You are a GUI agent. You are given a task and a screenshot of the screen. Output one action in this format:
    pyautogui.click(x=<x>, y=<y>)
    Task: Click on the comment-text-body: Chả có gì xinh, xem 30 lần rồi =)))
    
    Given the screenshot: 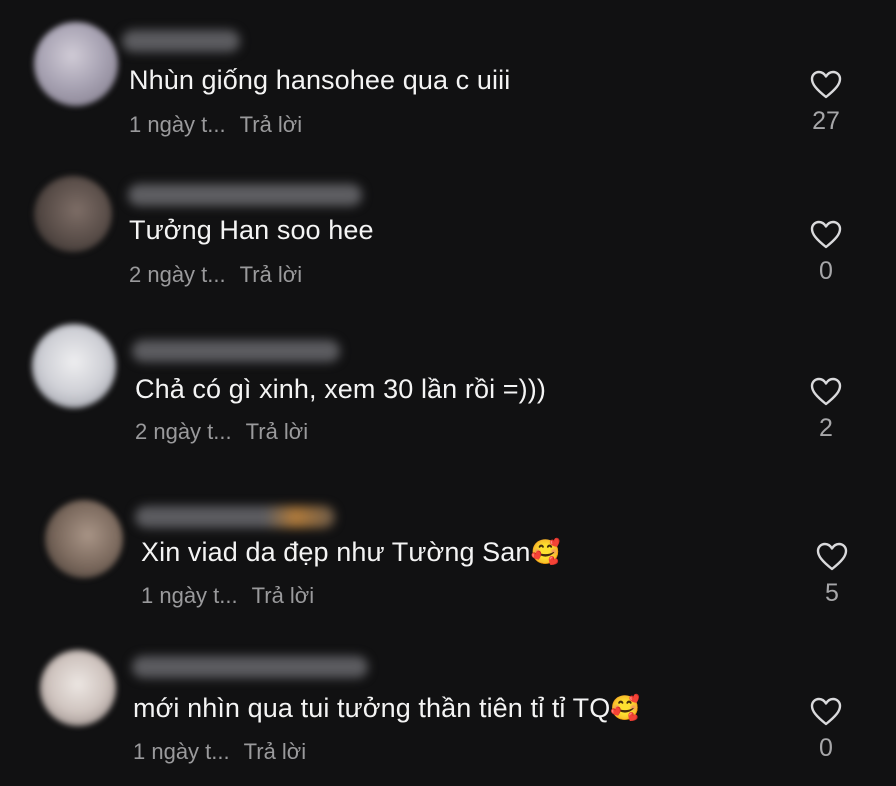 What is the action you would take?
    pyautogui.click(x=340, y=389)
    